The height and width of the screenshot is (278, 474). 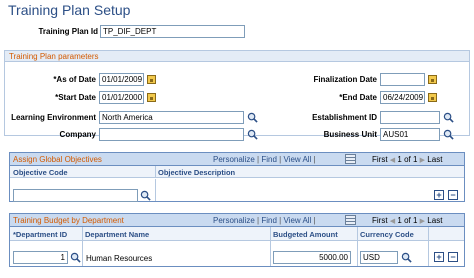 I want to click on grid-title: Assign Global Objectives, so click(x=57, y=159).